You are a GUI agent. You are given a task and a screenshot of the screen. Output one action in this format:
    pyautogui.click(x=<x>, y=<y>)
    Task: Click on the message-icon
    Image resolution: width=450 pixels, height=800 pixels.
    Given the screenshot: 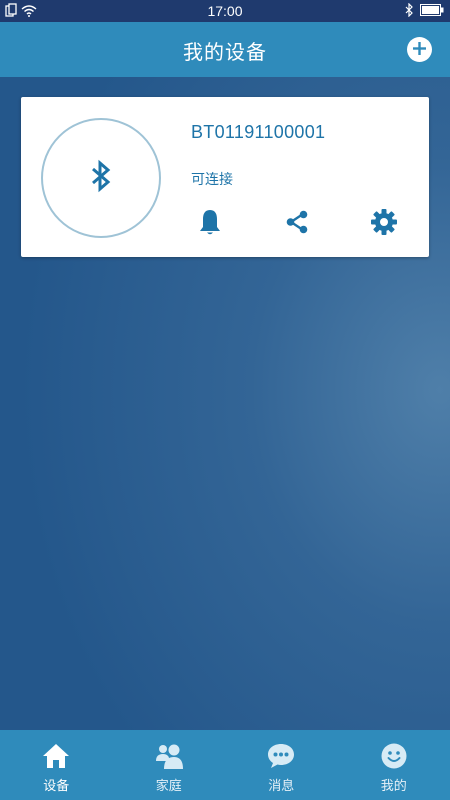 What is the action you would take?
    pyautogui.click(x=281, y=756)
    